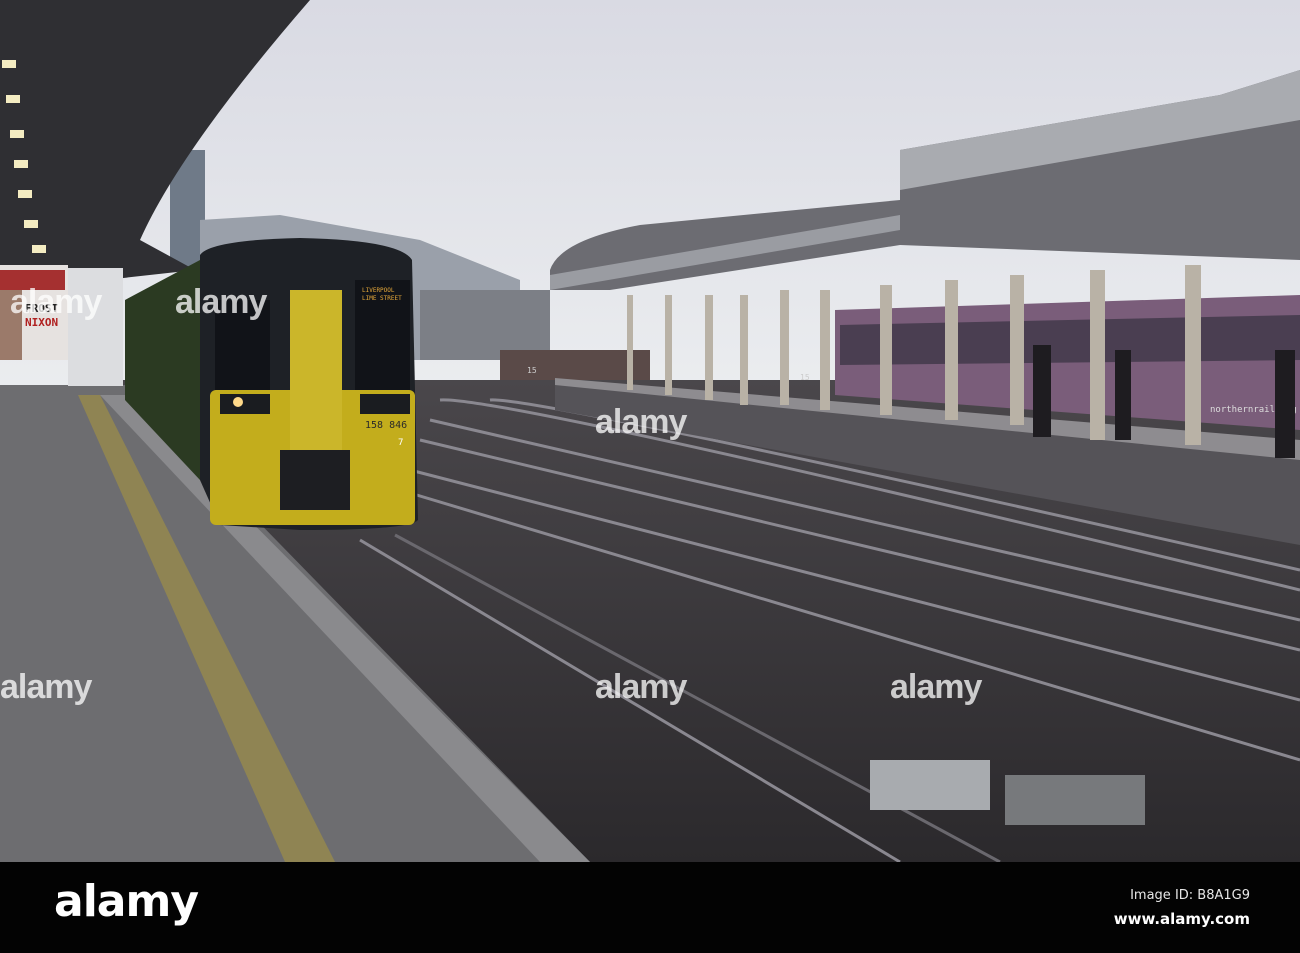  What do you see at coordinates (1182, 919) in the screenshot?
I see `site-url: www.alamy.com` at bounding box center [1182, 919].